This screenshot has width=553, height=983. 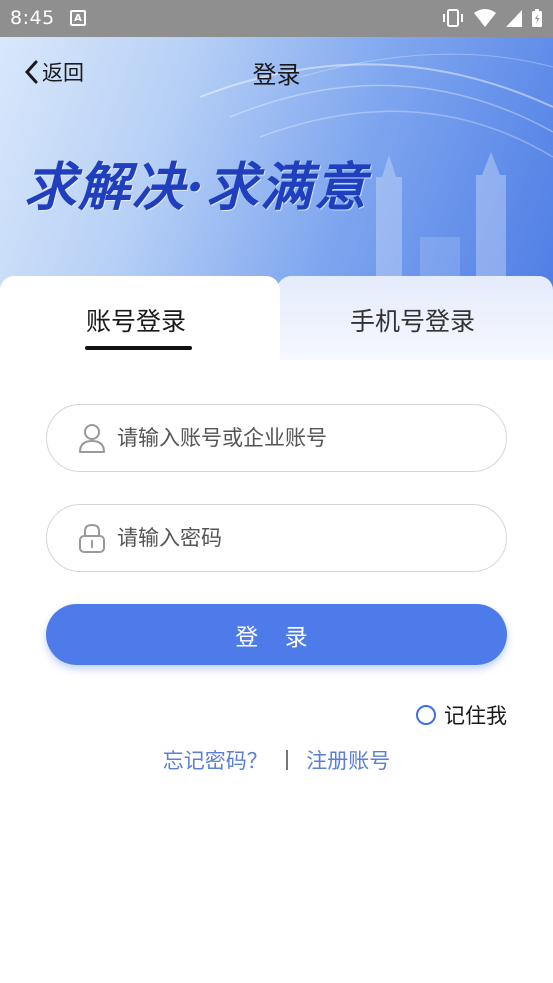 I want to click on tab-phone-login: 手机号登录, so click(x=415, y=318).